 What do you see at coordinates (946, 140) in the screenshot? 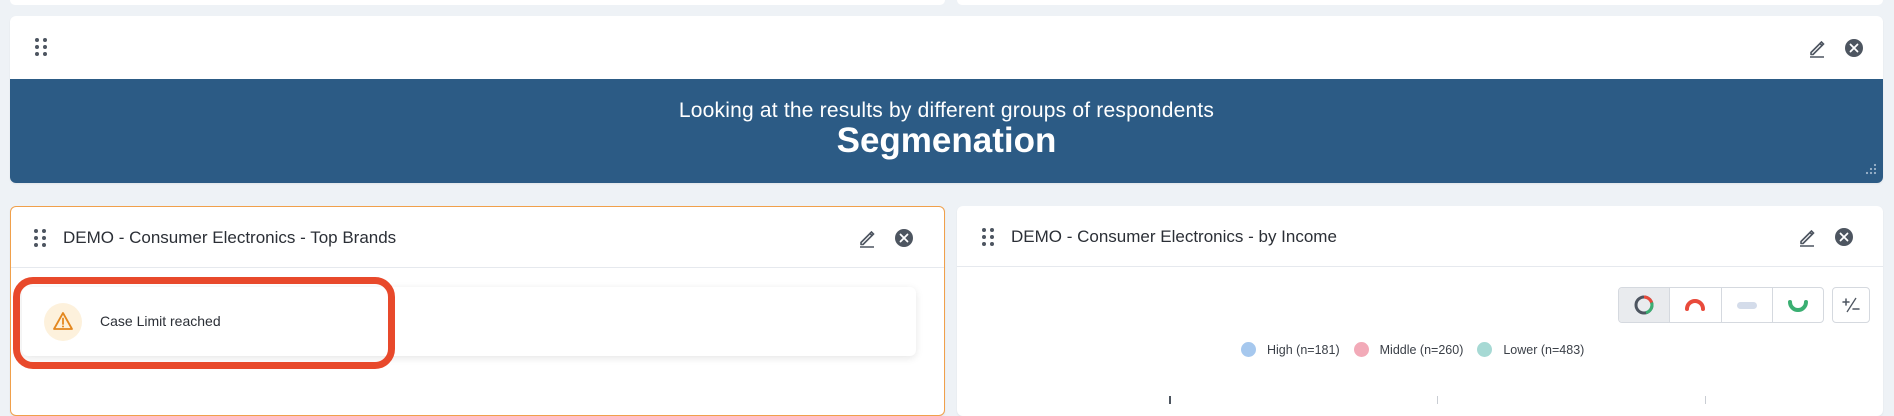
I see `banner-title: Segmenation` at bounding box center [946, 140].